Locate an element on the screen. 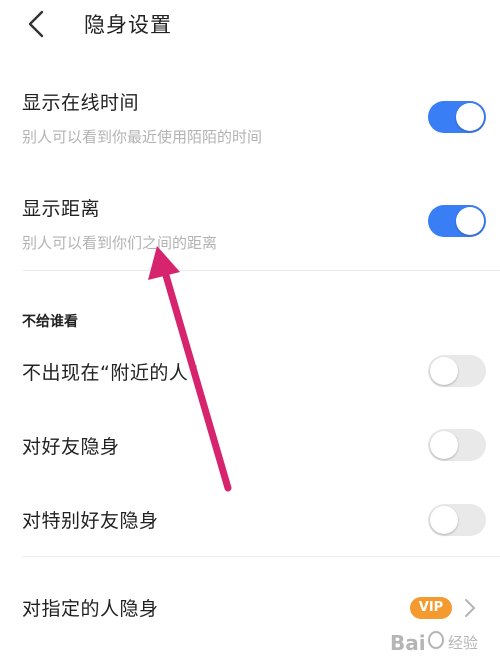 This screenshot has height=666, width=500. setting-row-distance: 显示距离 别人可以看到你们之间的距离 is located at coordinates (250, 223).